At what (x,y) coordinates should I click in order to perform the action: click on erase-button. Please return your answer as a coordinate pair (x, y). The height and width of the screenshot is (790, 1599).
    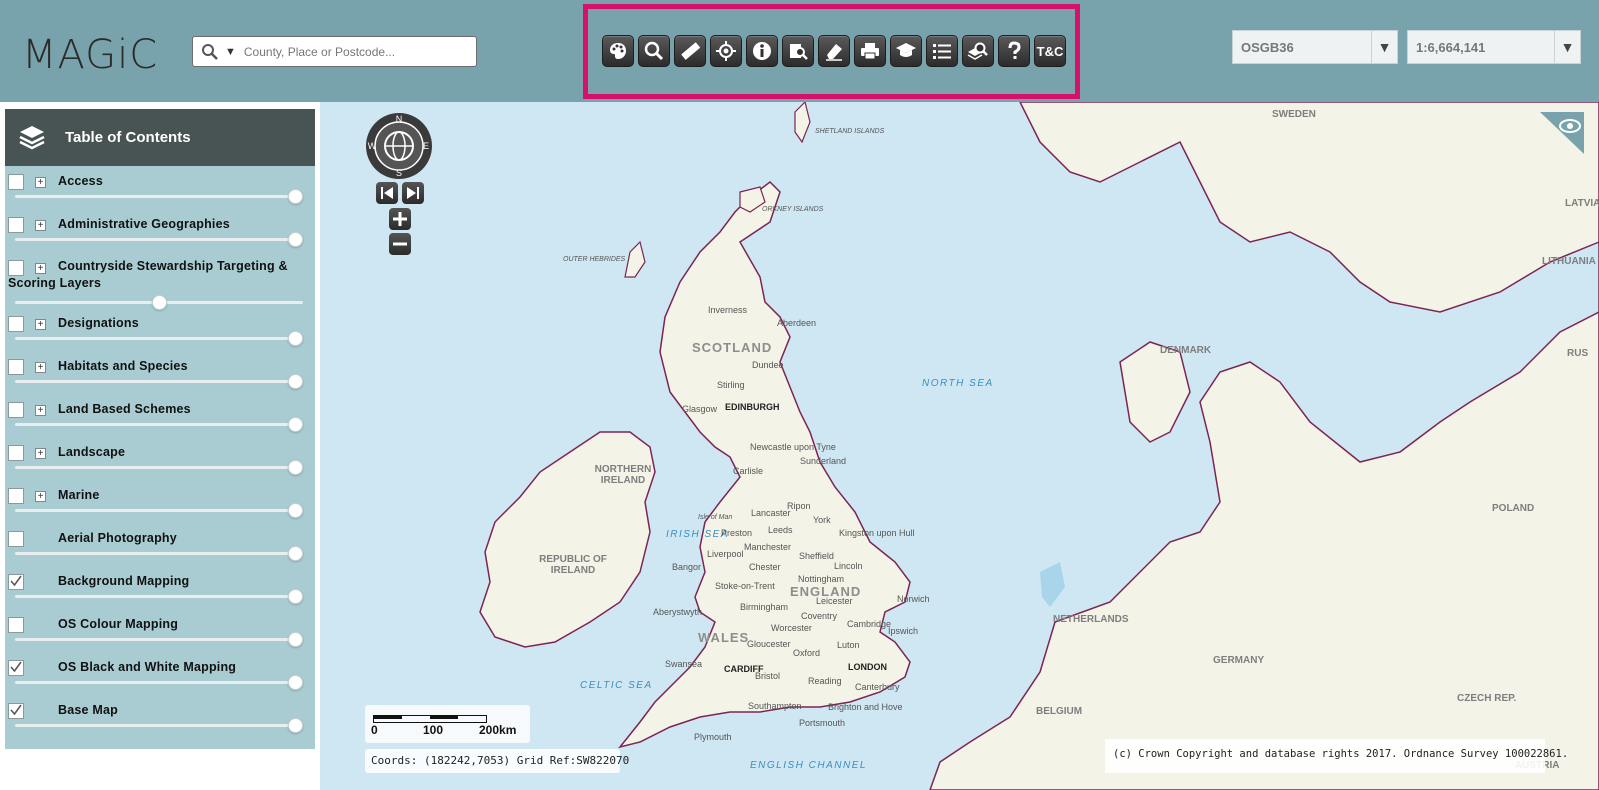
    Looking at the image, I should click on (834, 51).